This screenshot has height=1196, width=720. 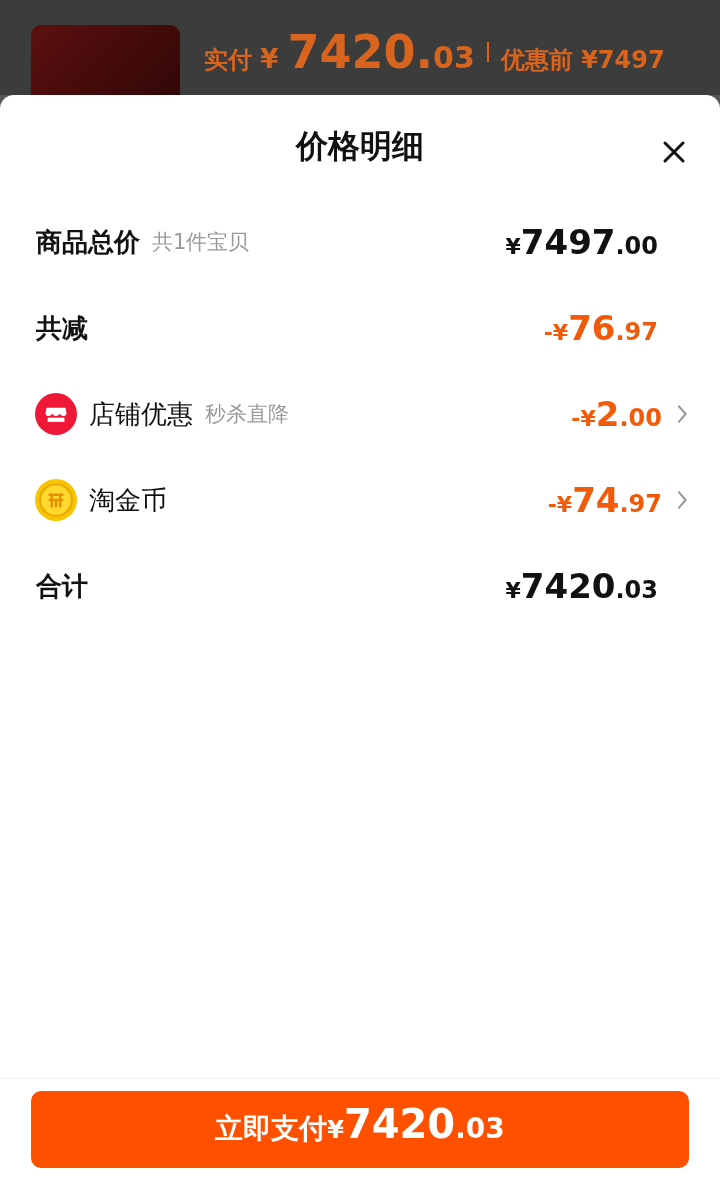 I want to click on price-amount: ¥7420.03, so click(x=581, y=586).